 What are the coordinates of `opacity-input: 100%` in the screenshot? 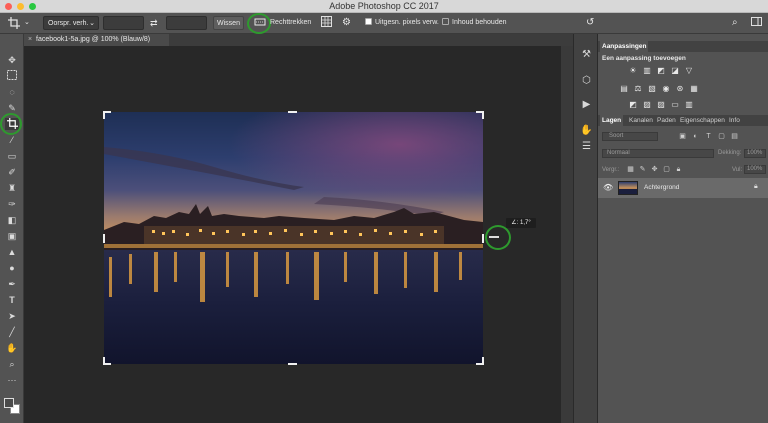 It's located at (755, 153).